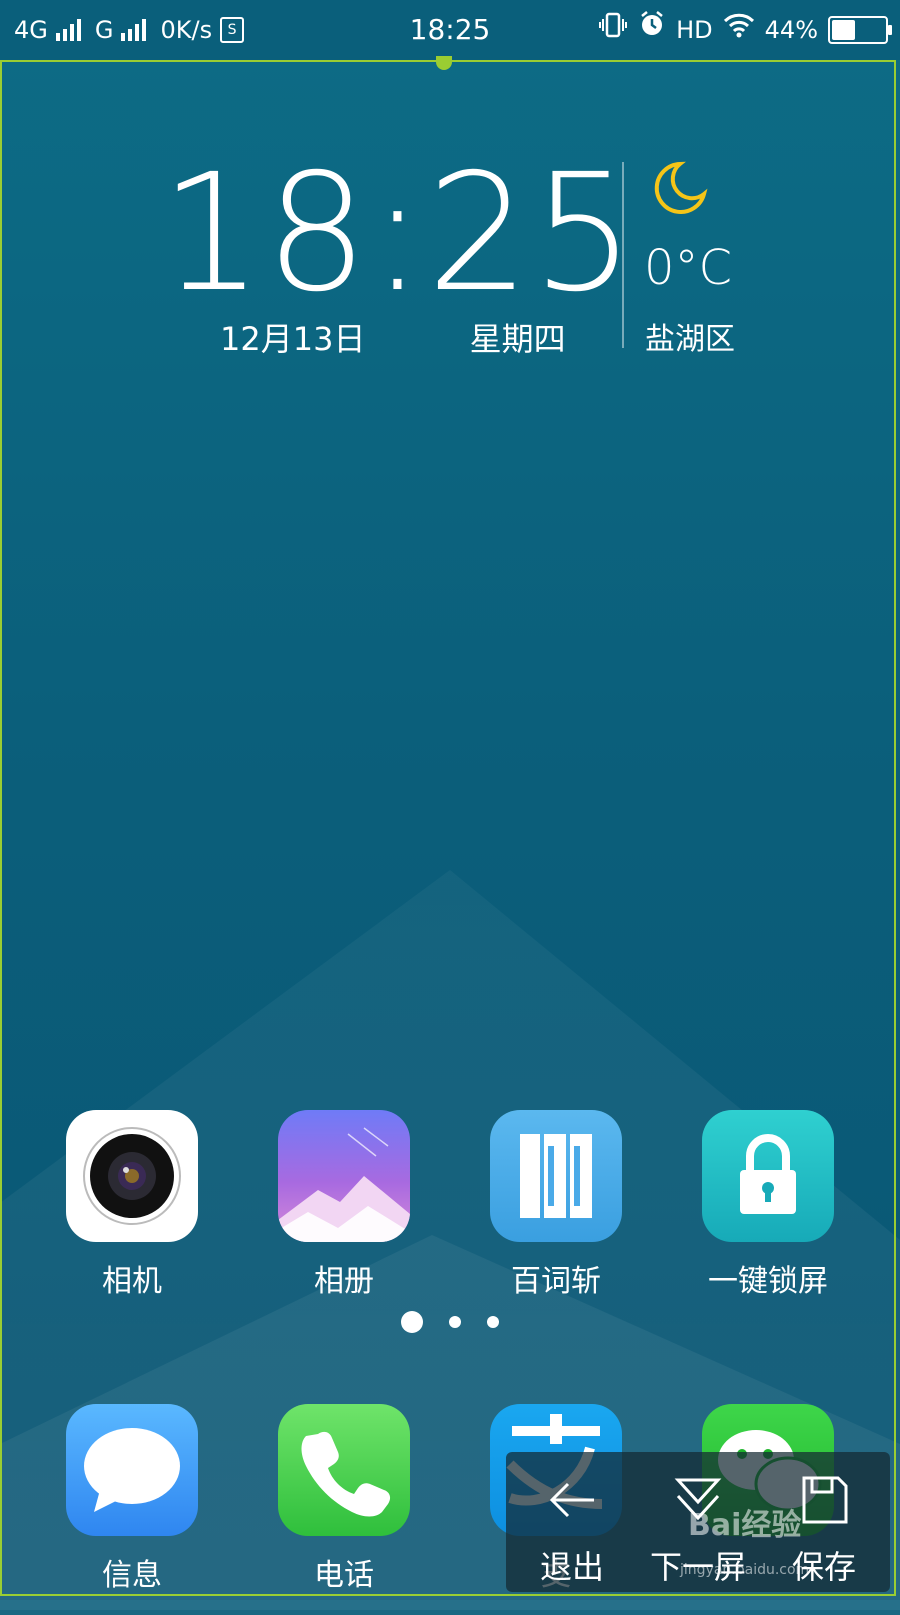 The height and width of the screenshot is (1615, 900). Describe the element at coordinates (613, 30) in the screenshot. I see `vibrate-icon` at that location.